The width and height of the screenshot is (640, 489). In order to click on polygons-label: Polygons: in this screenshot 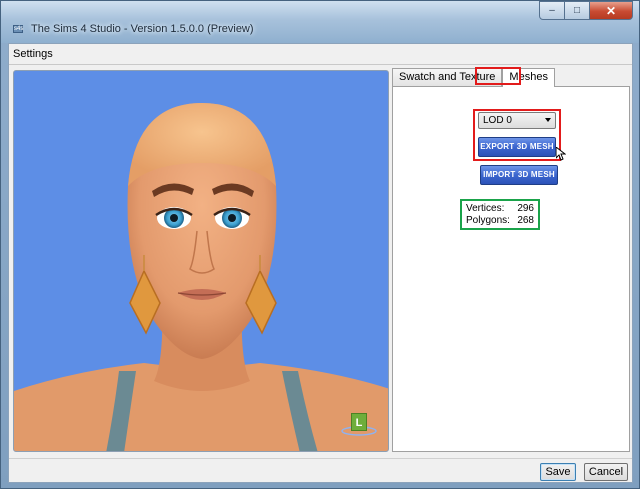, I will do `click(488, 220)`.